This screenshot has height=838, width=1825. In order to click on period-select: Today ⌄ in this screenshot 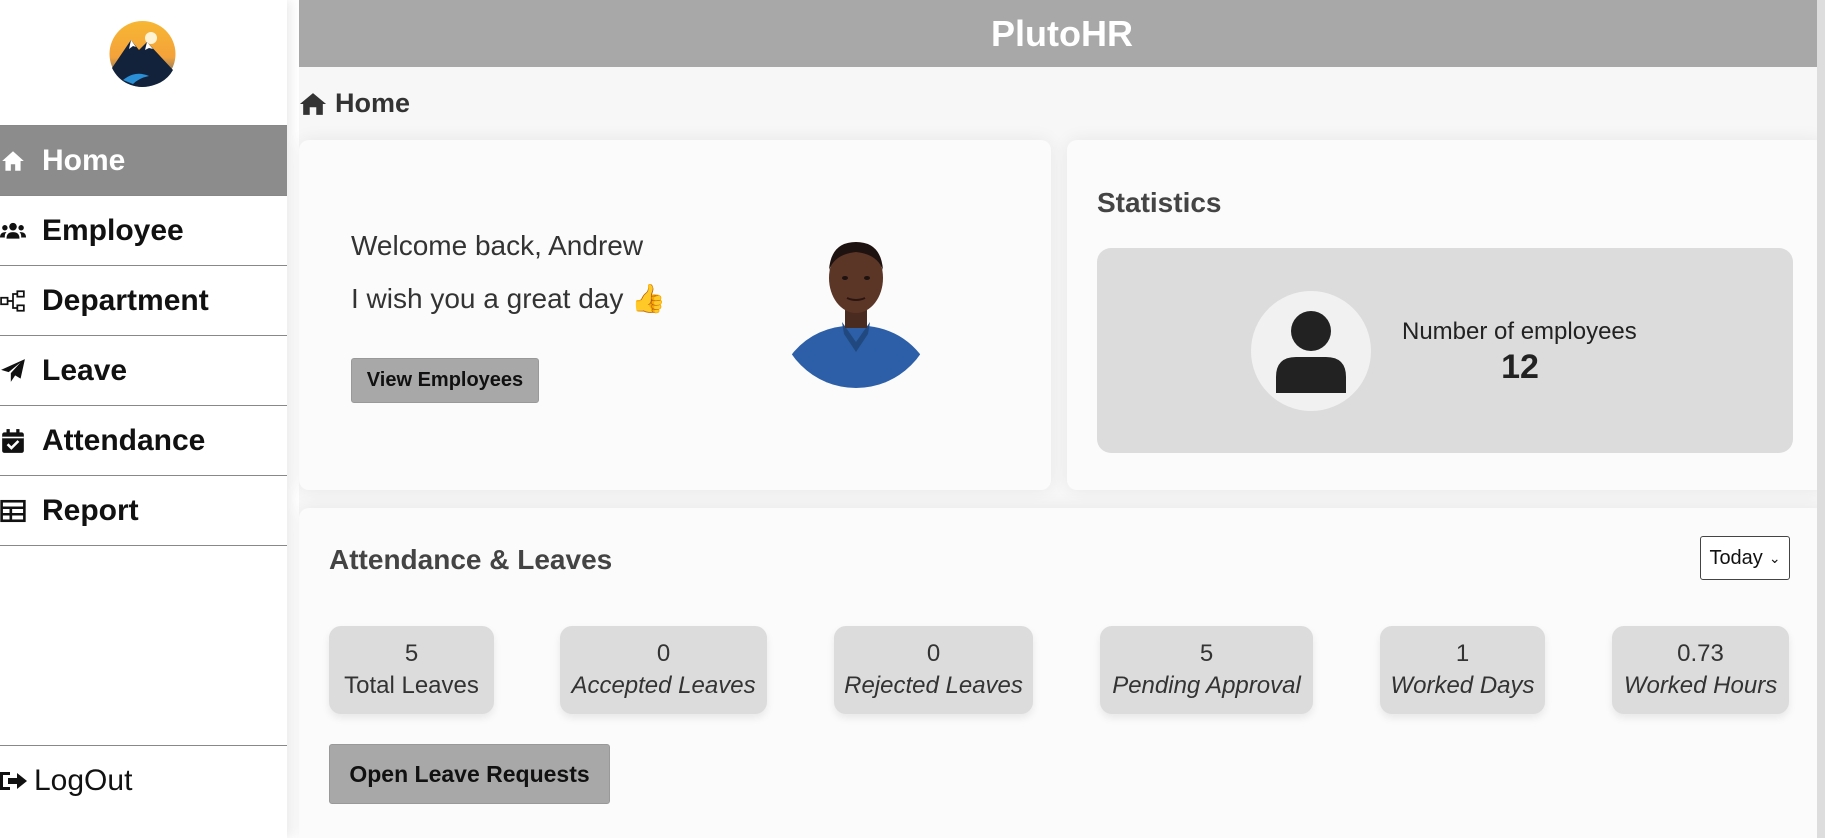, I will do `click(1745, 558)`.